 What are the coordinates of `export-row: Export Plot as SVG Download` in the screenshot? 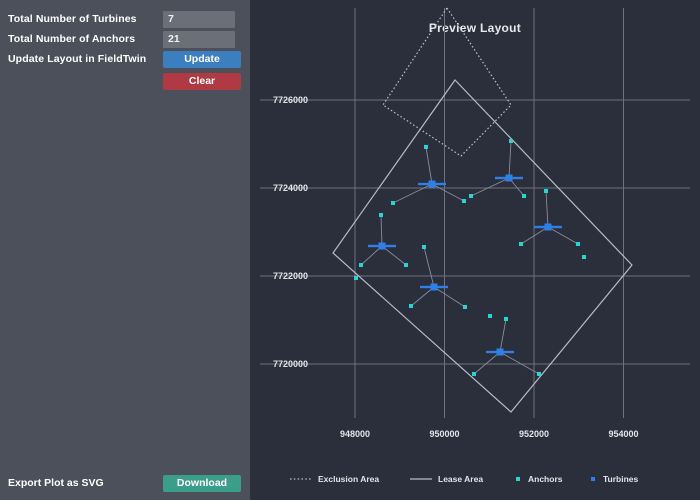 It's located at (125, 483).